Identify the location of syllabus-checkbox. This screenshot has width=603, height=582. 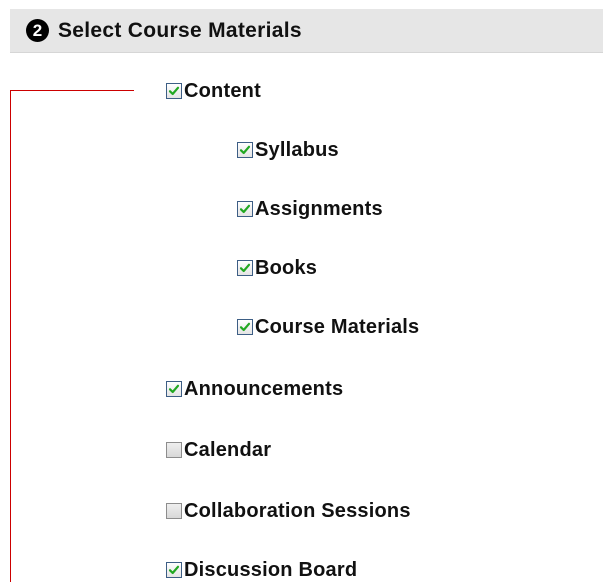
(245, 150).